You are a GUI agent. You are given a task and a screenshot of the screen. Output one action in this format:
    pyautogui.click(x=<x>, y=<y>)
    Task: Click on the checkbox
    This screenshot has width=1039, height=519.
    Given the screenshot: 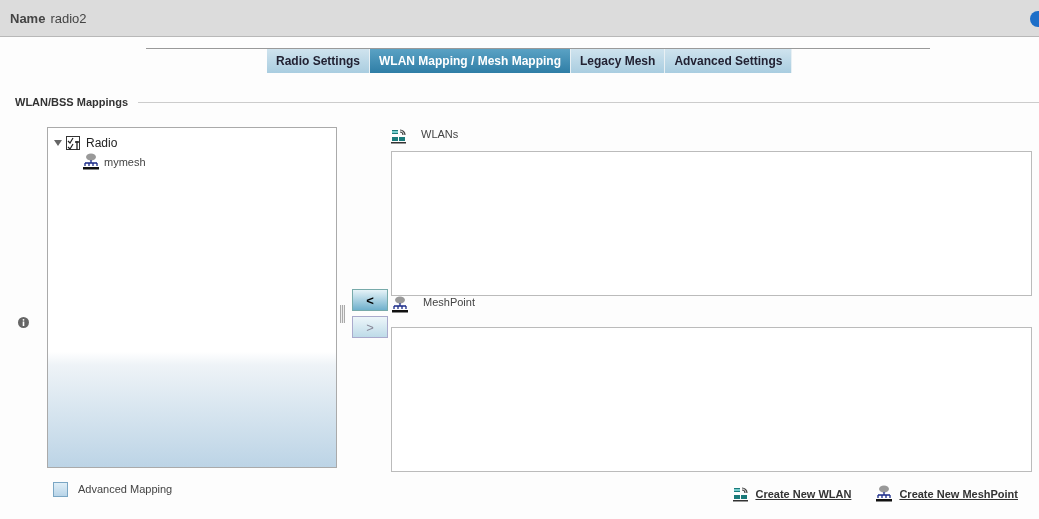 What is the action you would take?
    pyautogui.click(x=60, y=489)
    